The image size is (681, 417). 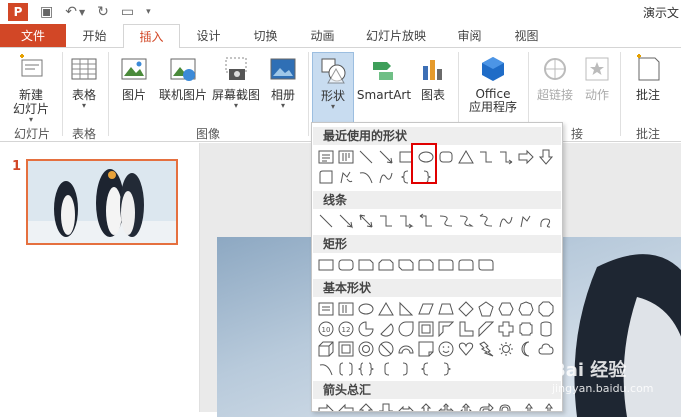 What do you see at coordinates (506, 406) in the screenshot?
I see `u-turn-arrow-icon` at bounding box center [506, 406].